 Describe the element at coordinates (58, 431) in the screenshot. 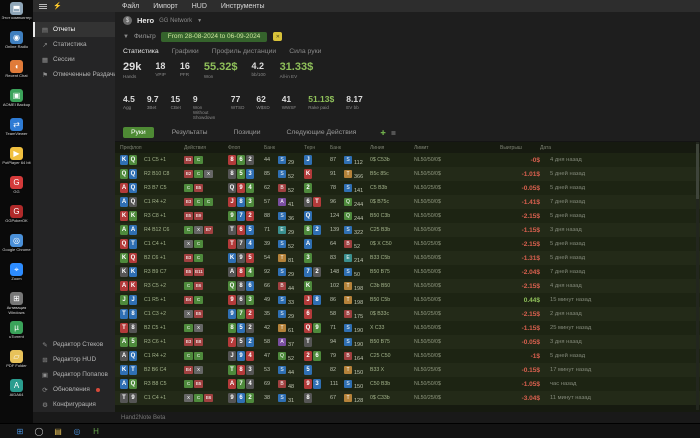

I see `explorer-icon: ▤` at that location.